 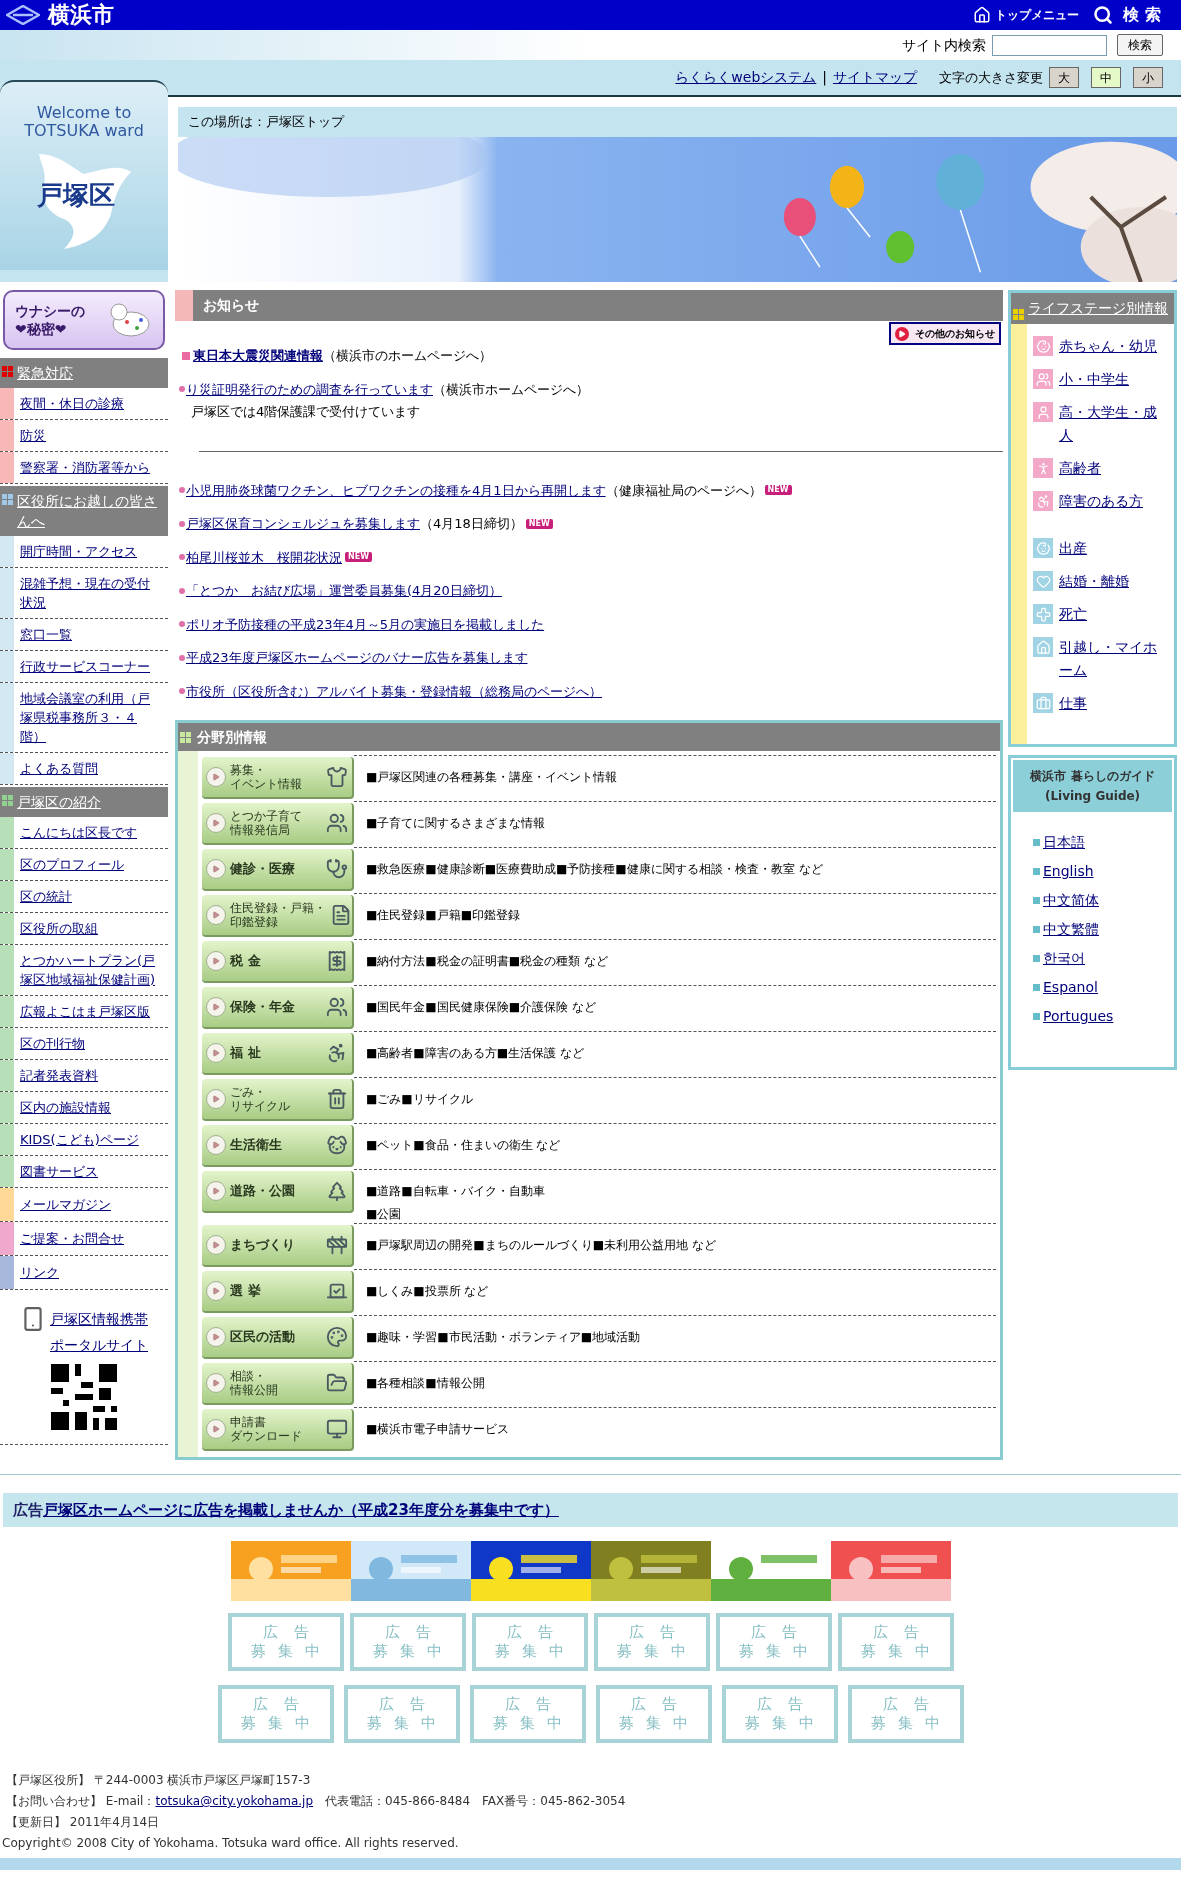 What do you see at coordinates (278, 778) in the screenshot?
I see `category-button: 募集・ イベント情報` at bounding box center [278, 778].